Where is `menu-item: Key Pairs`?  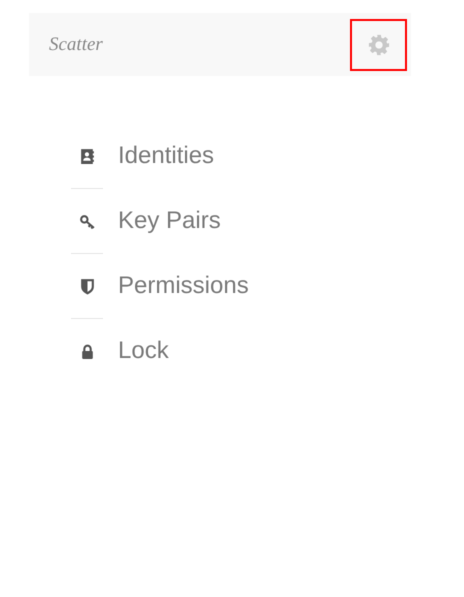
menu-item: Key Pairs is located at coordinates (146, 221).